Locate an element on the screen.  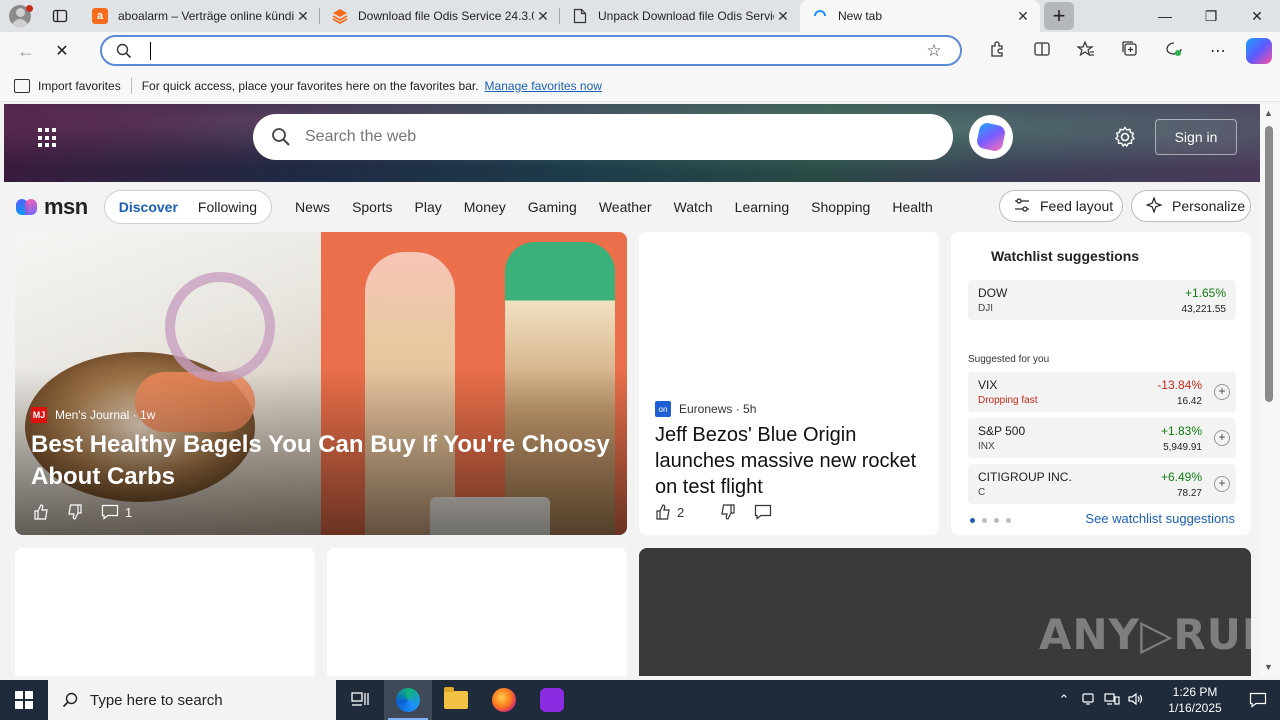
collections-icon is located at coordinates (1130, 51).